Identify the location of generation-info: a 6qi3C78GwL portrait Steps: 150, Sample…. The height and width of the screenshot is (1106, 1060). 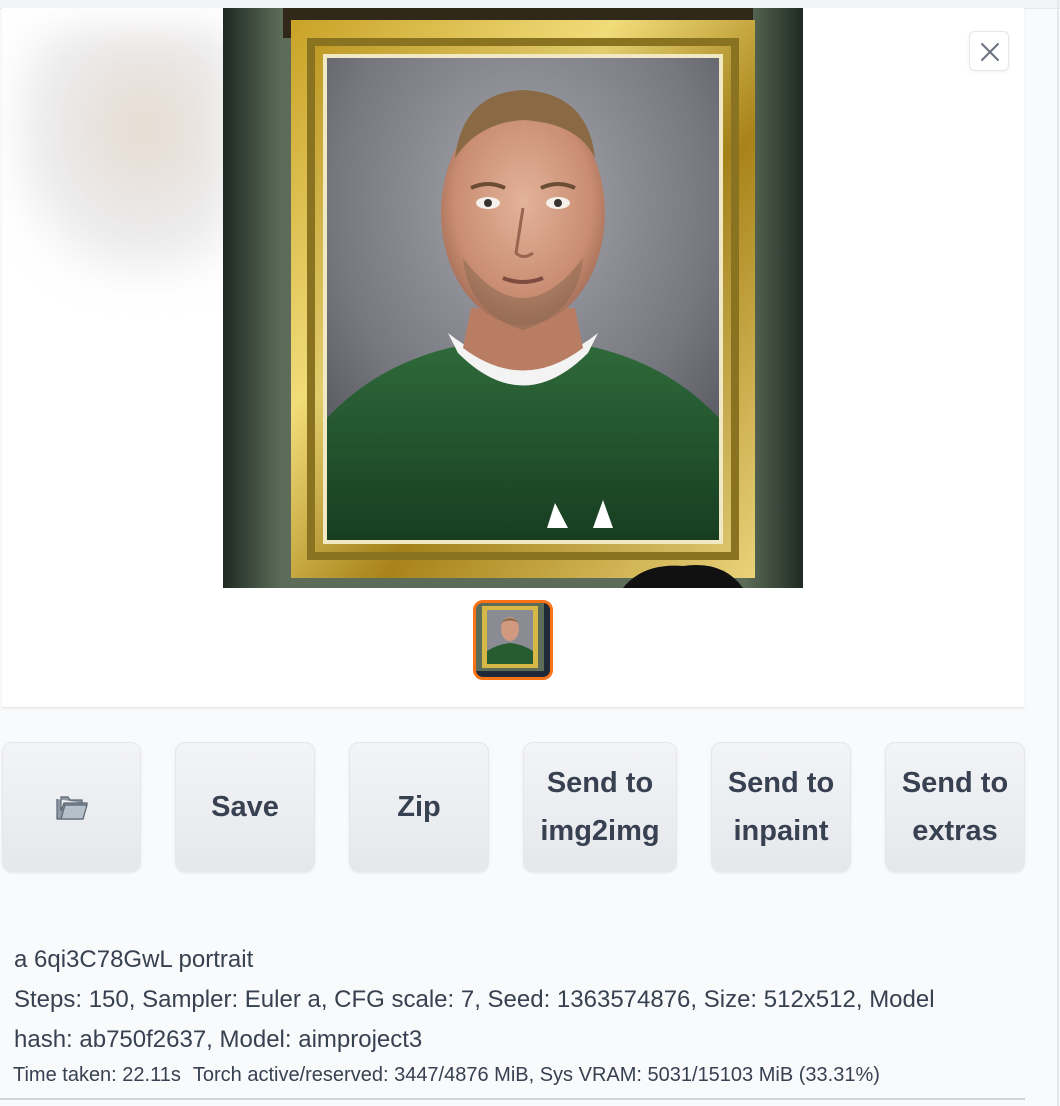
(514, 1000).